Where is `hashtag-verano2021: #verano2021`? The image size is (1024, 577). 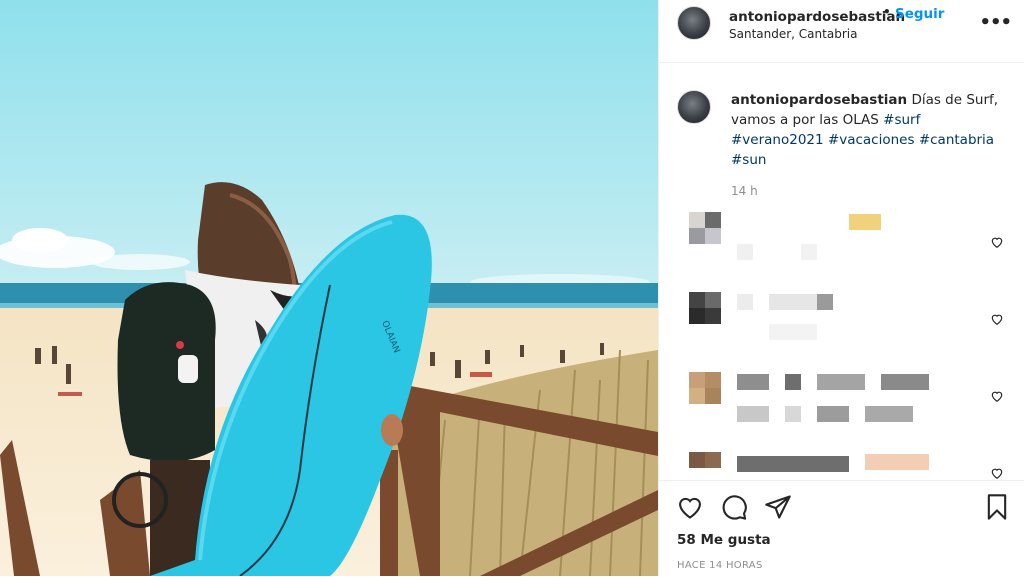 hashtag-verano2021: #verano2021 is located at coordinates (777, 140).